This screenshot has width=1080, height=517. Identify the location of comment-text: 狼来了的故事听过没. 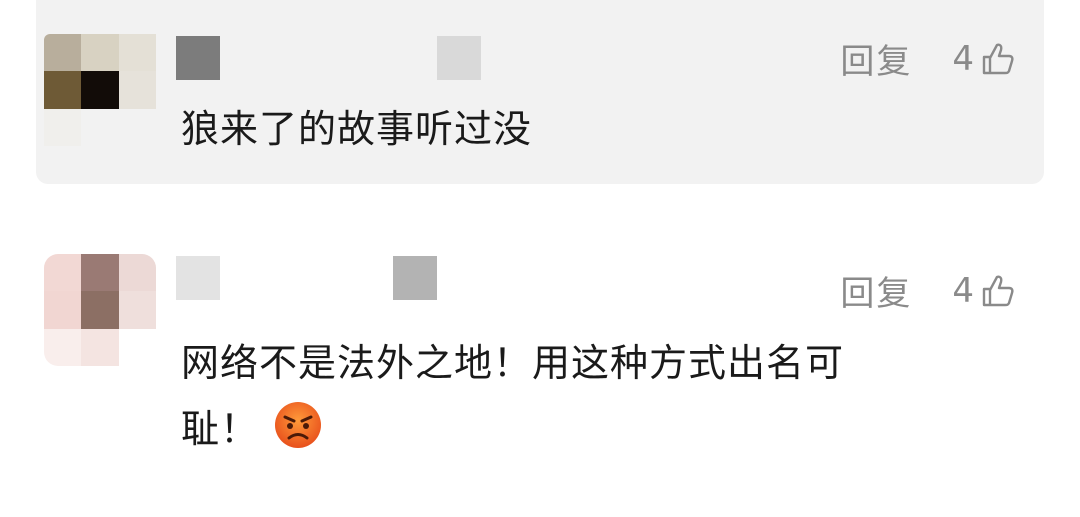
(357, 129).